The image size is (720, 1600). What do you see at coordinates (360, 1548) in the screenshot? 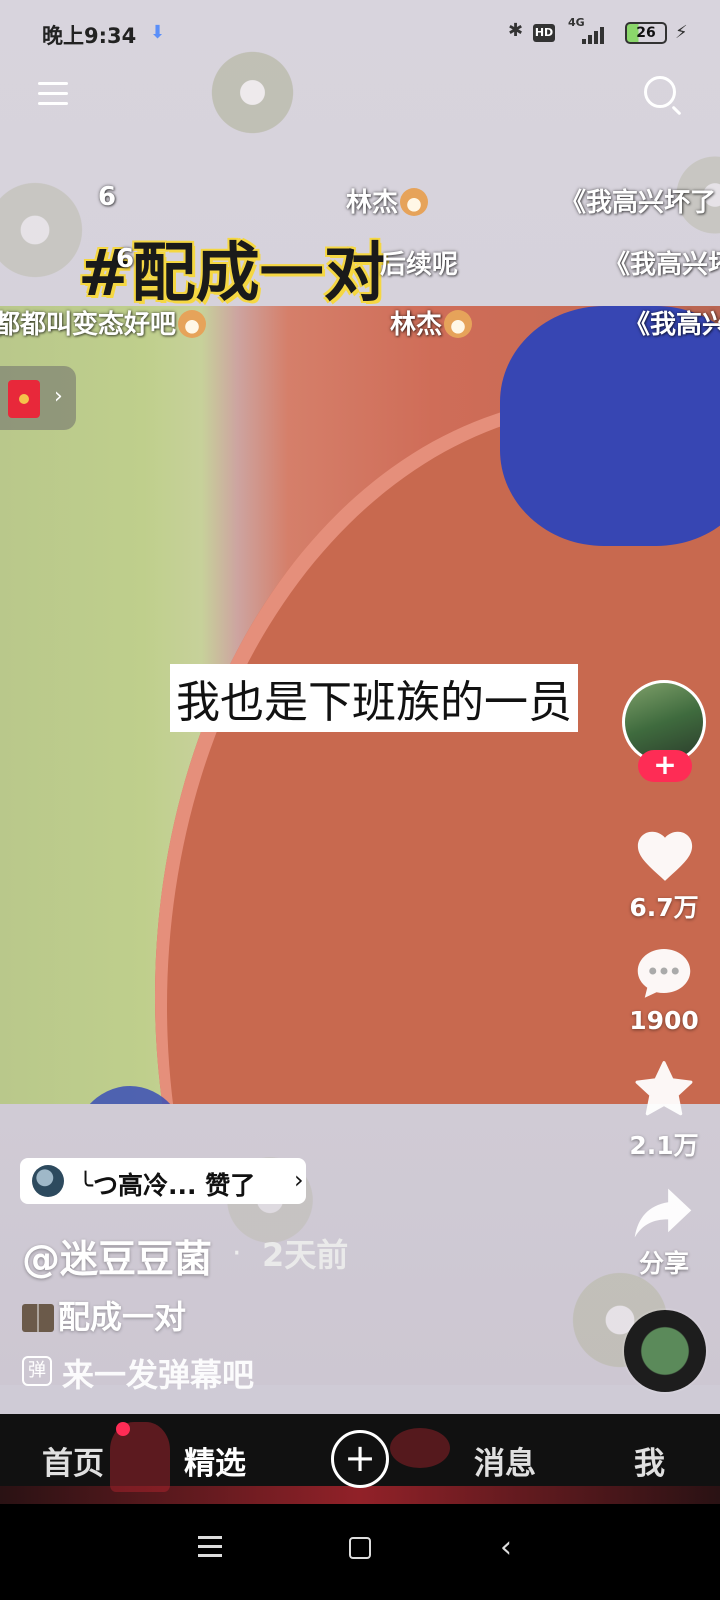
I see `home-icon` at bounding box center [360, 1548].